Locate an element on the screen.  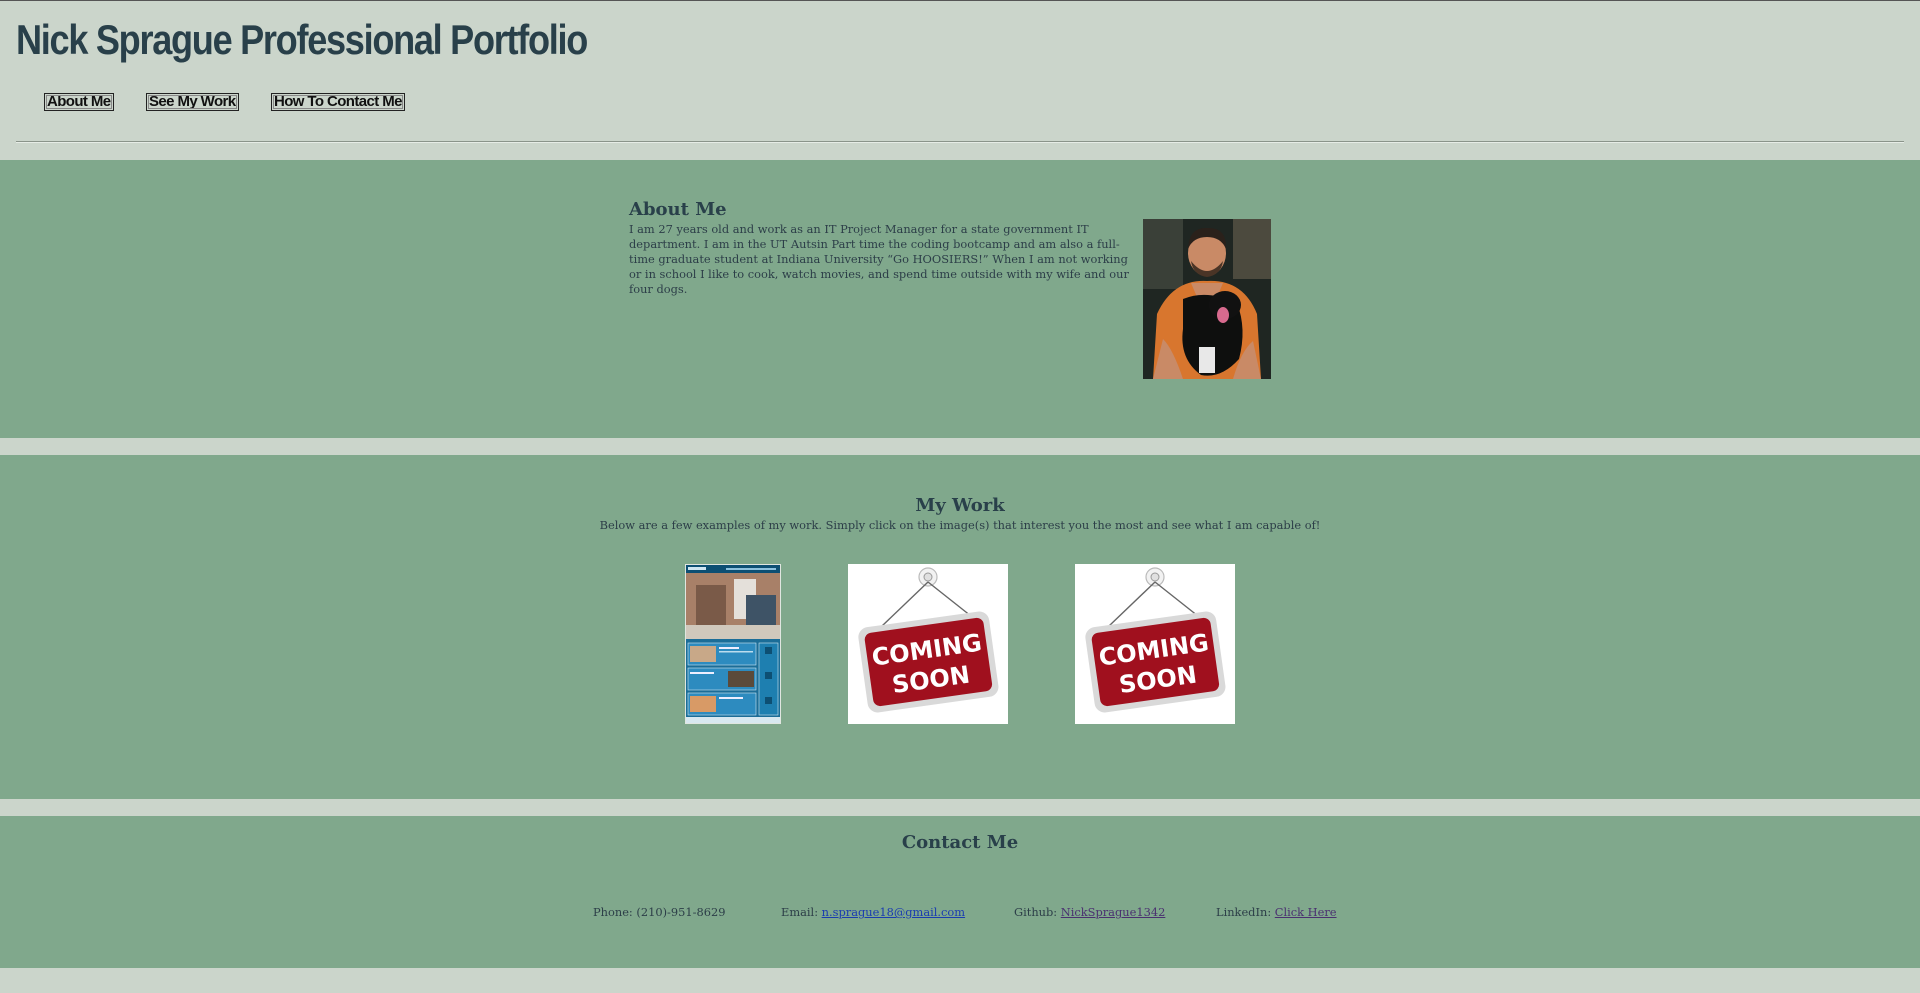
email-label: Email: is located at coordinates (800, 912).